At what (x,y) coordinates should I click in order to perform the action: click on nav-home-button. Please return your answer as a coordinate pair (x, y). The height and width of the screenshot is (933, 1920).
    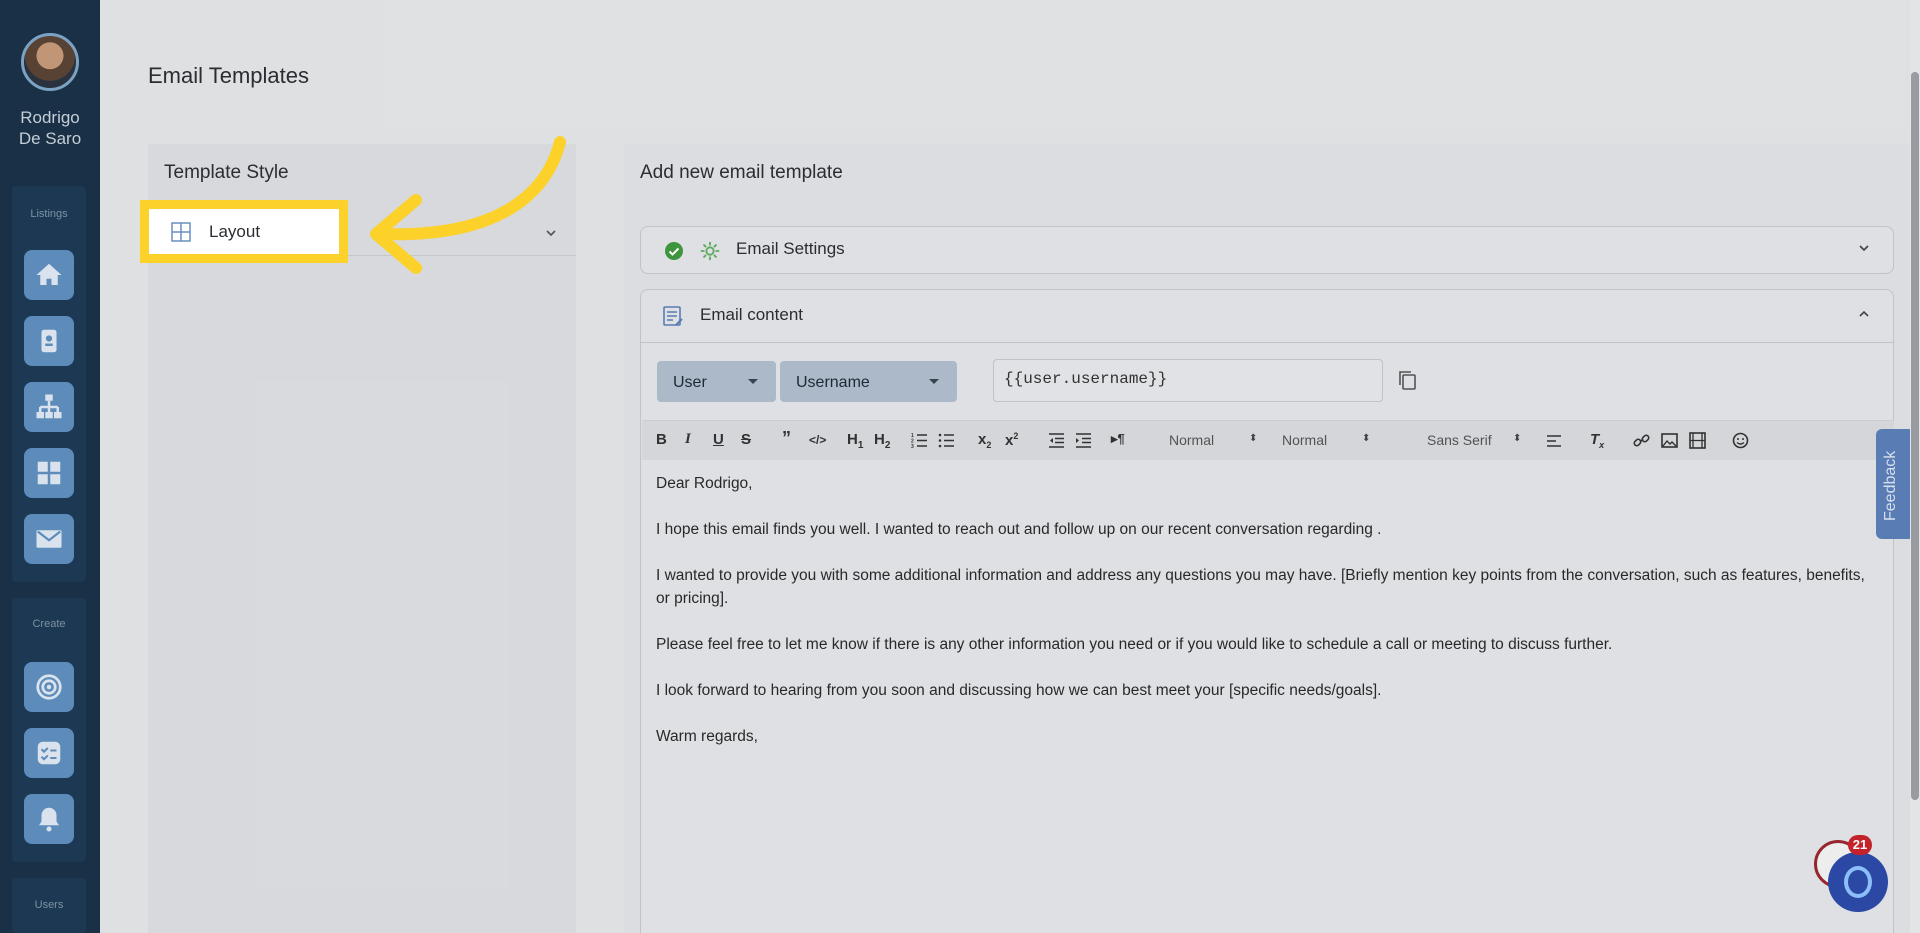
    Looking at the image, I should click on (49, 275).